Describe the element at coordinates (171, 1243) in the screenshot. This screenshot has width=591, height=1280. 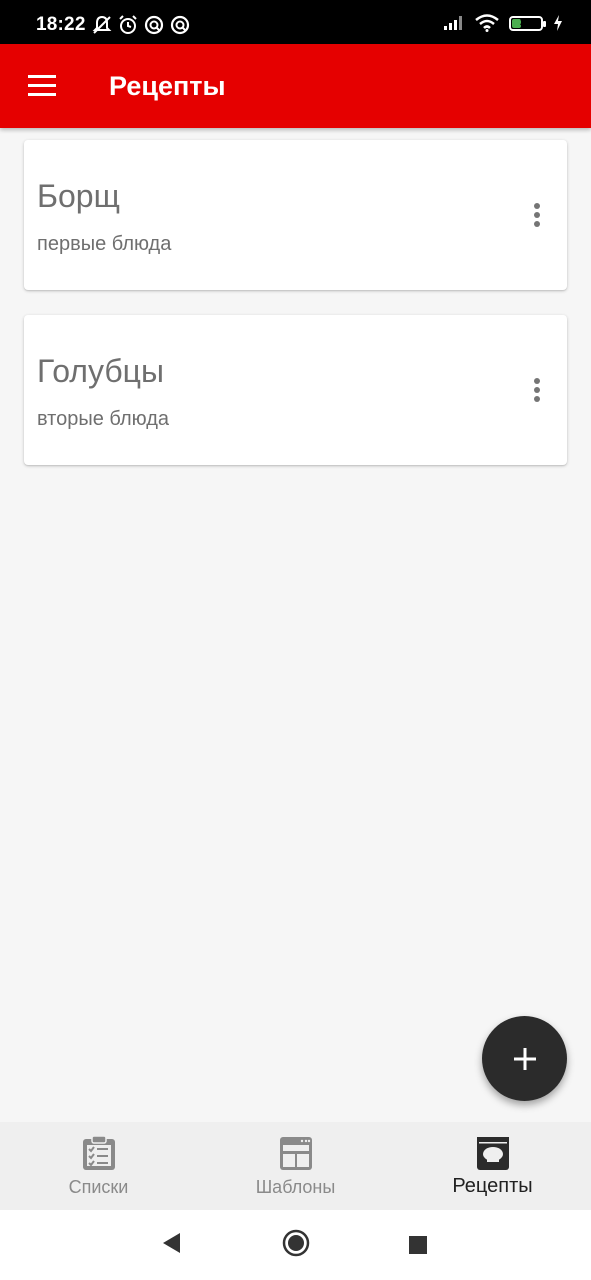
I see `back-icon` at that location.